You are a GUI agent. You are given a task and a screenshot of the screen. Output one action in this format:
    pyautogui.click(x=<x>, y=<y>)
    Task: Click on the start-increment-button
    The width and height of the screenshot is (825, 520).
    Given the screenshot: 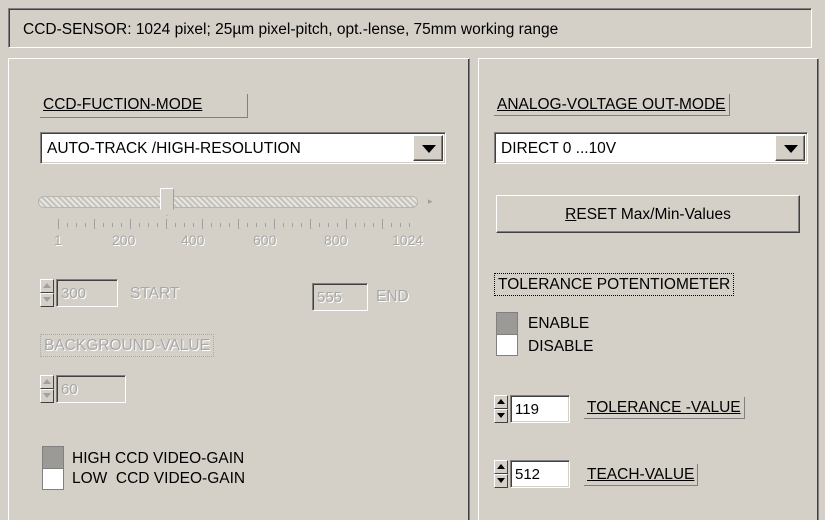 What is the action you would take?
    pyautogui.click(x=47, y=286)
    